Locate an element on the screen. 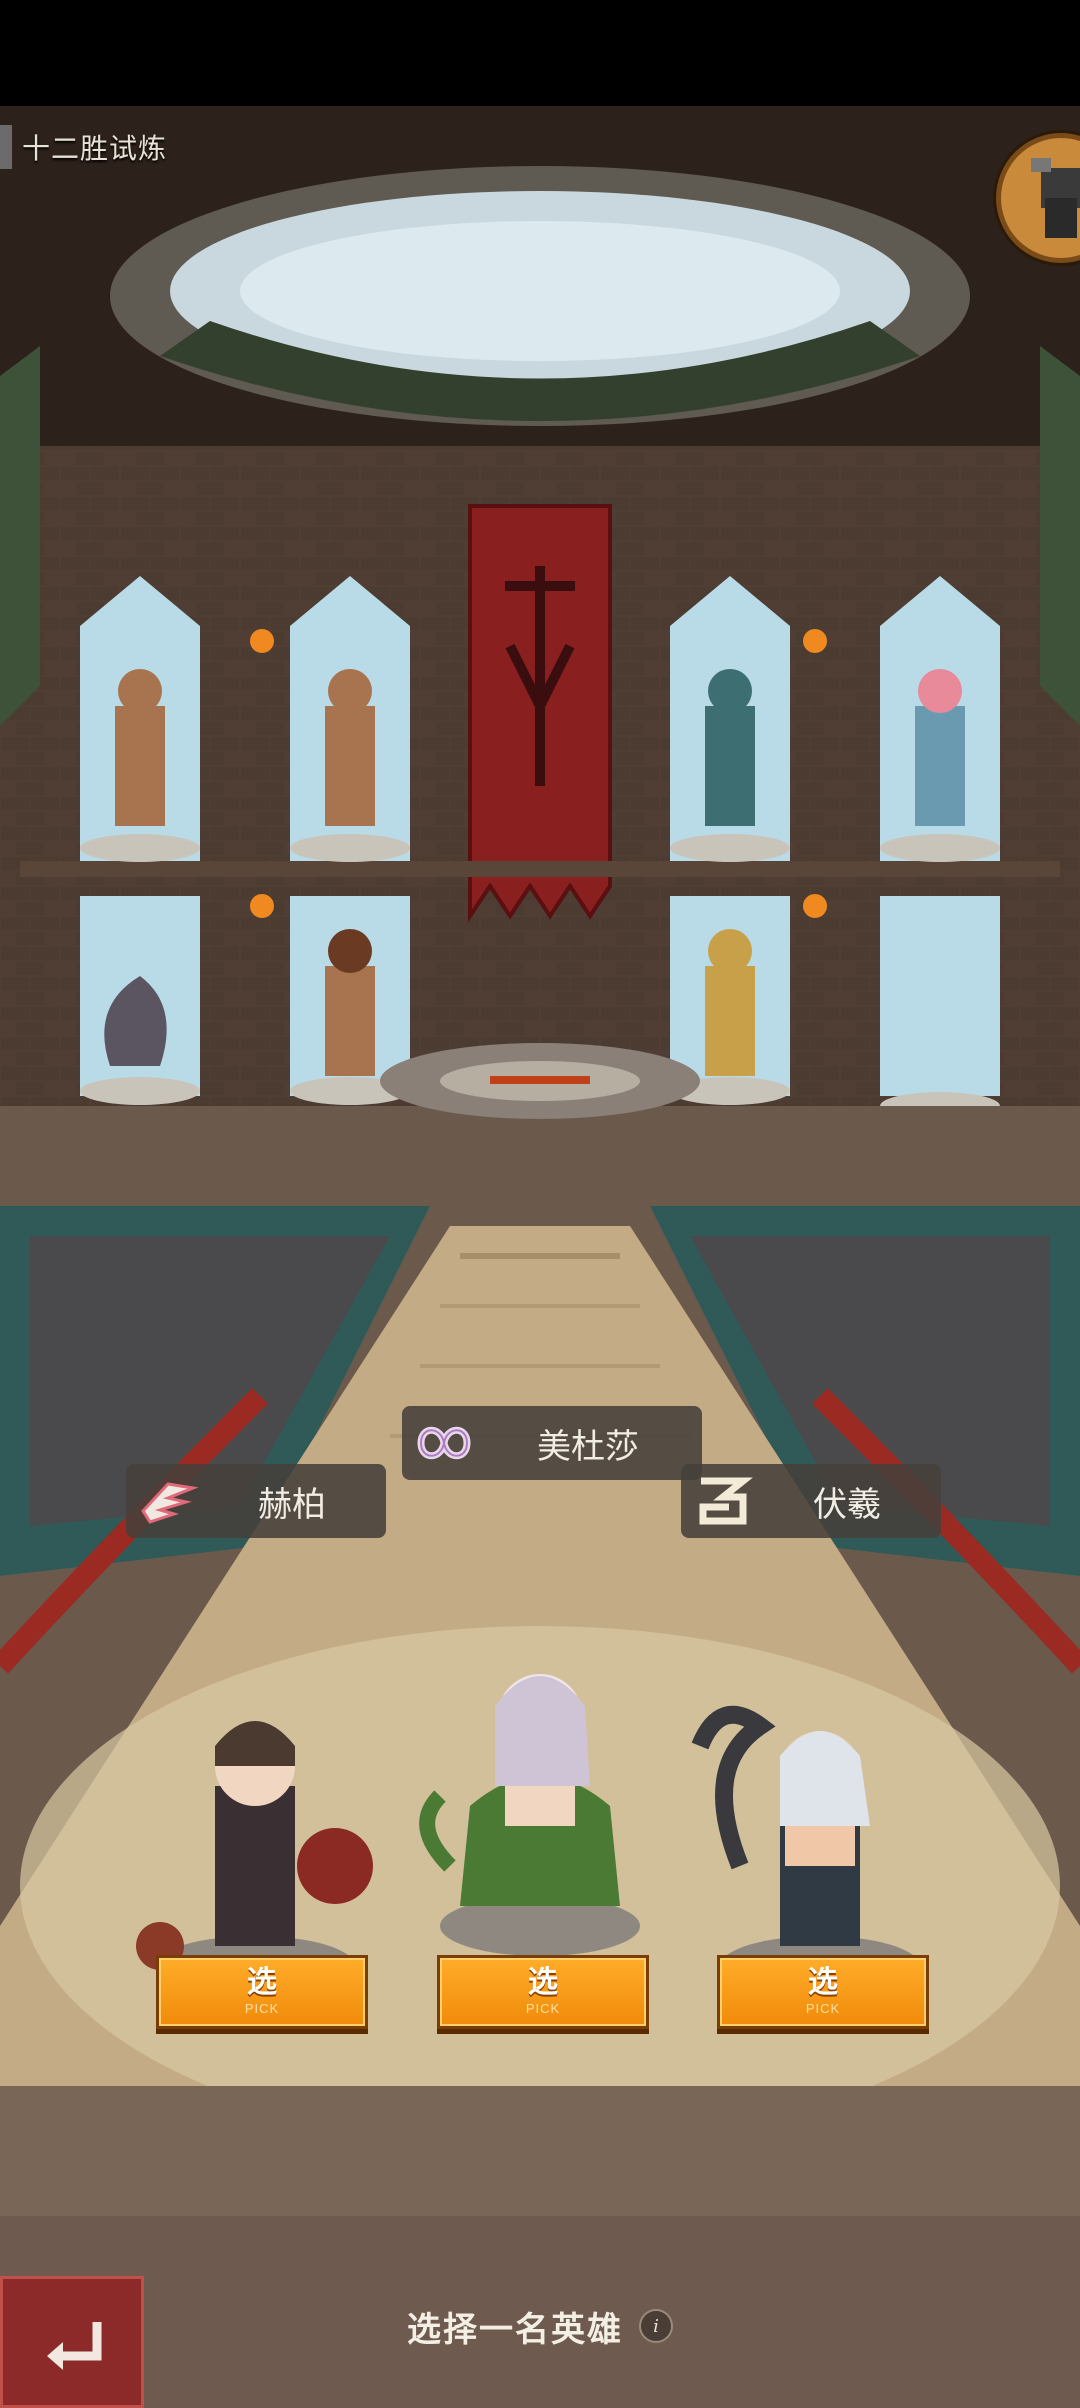  hero-name-hebe: 赫柏 is located at coordinates (292, 1504).